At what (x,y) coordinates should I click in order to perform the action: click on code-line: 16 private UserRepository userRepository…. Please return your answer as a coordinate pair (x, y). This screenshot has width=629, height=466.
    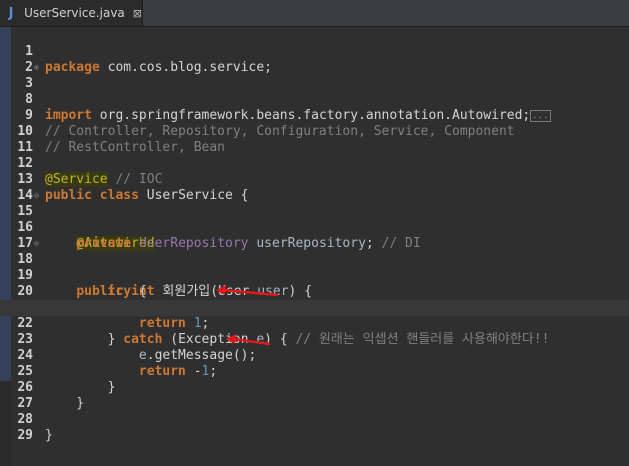
    Looking at the image, I should click on (314, 227).